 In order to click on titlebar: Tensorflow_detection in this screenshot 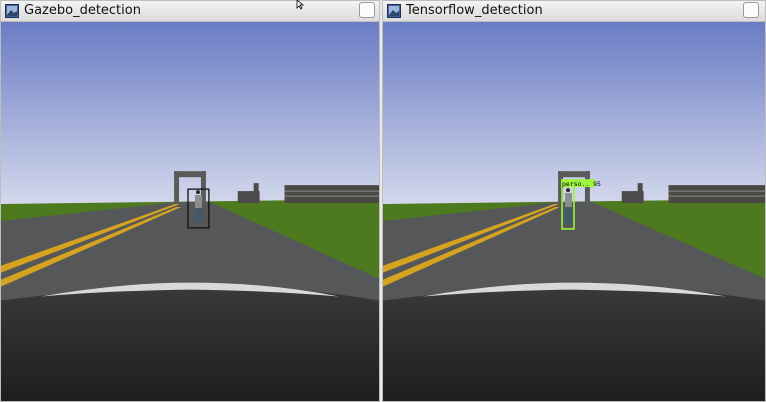, I will do `click(574, 11)`.